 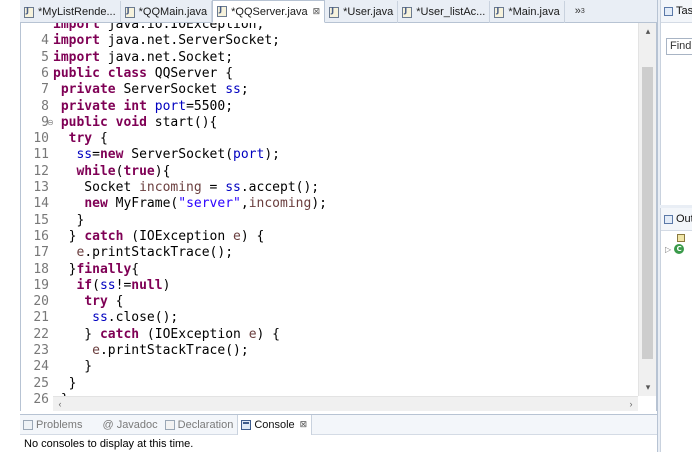 What do you see at coordinates (41, 155) in the screenshot?
I see `line-number: 11` at bounding box center [41, 155].